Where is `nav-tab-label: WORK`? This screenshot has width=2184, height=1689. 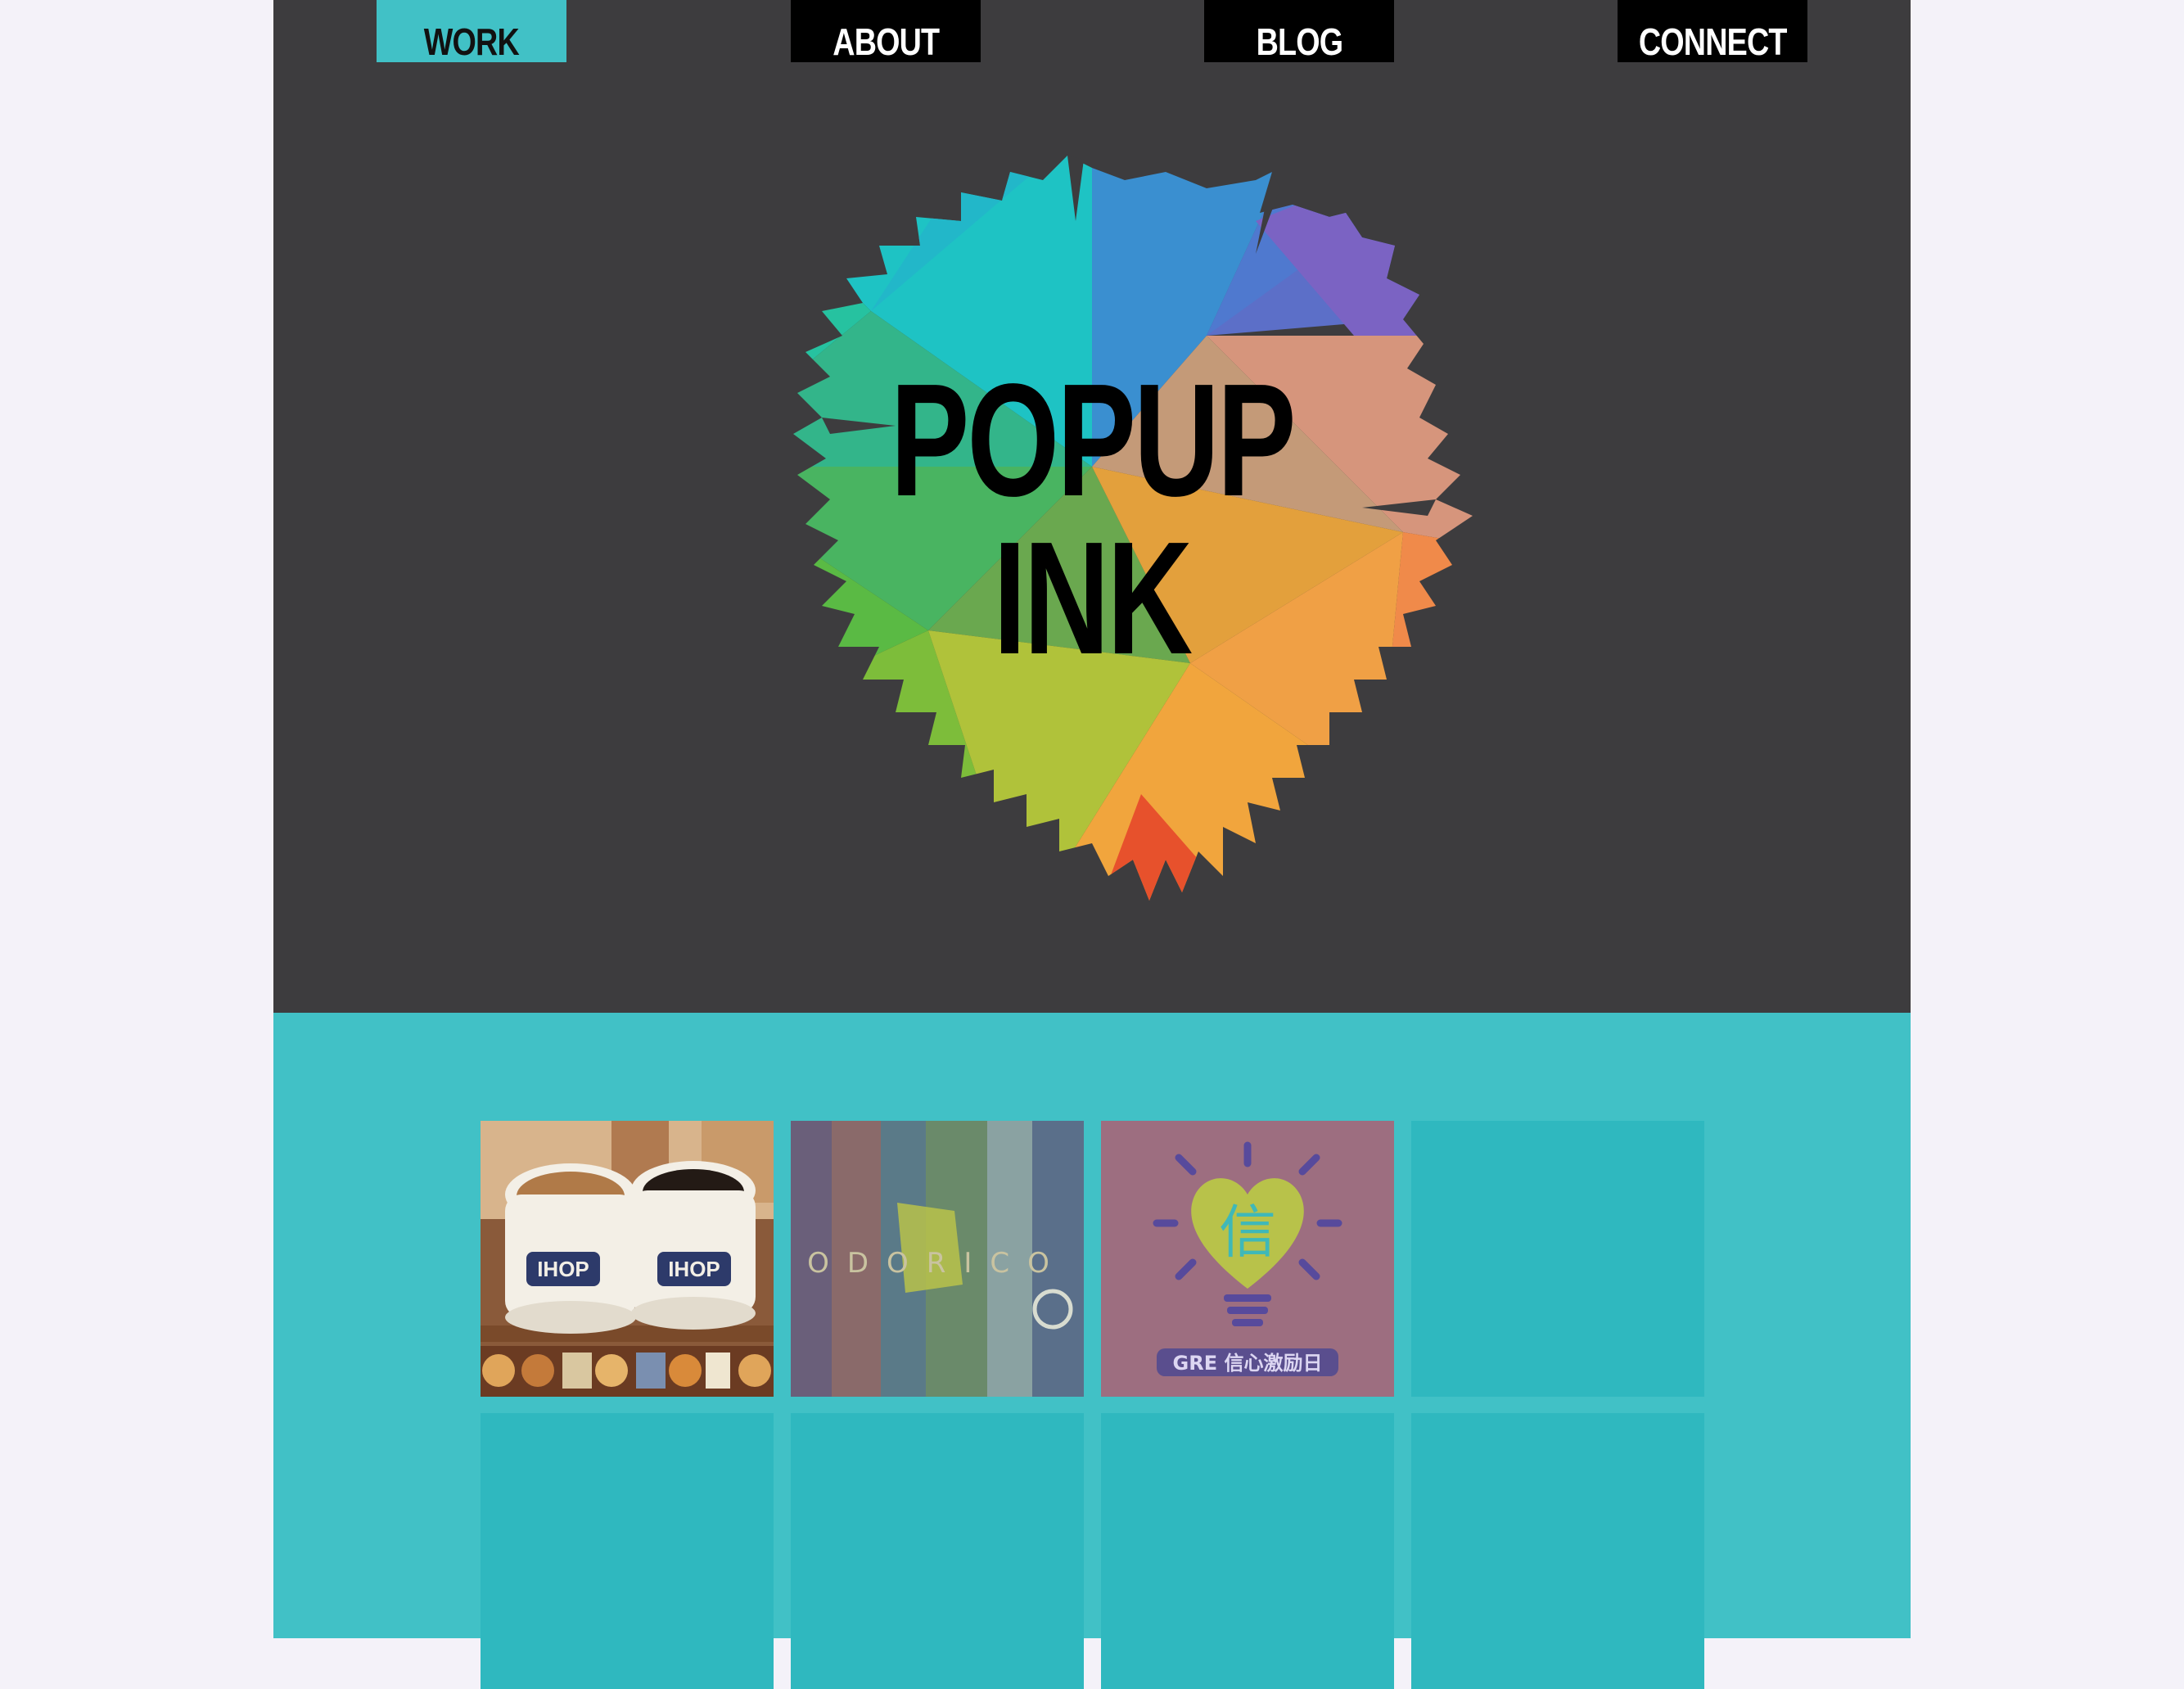 nav-tab-label: WORK is located at coordinates (471, 41).